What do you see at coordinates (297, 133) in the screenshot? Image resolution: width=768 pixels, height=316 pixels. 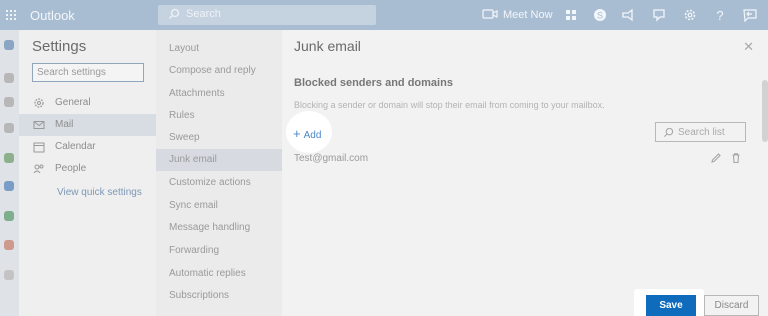 I see `plus-icon: +` at bounding box center [297, 133].